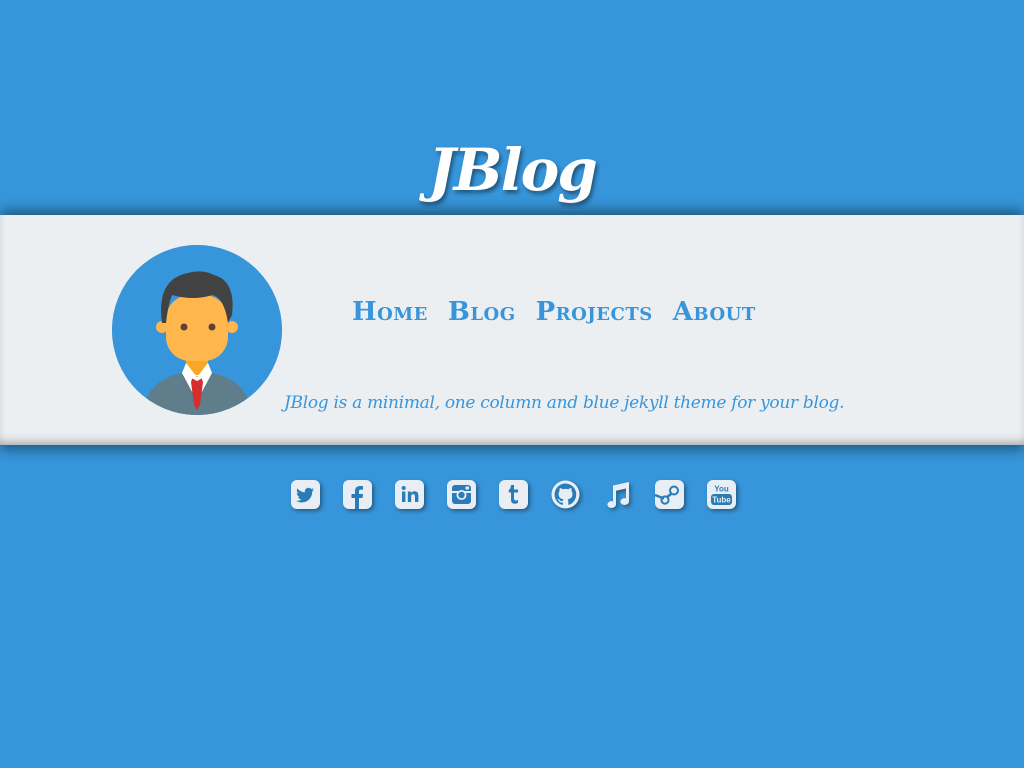 Image resolution: width=1024 pixels, height=768 pixels. I want to click on instagram-icon, so click(461, 494).